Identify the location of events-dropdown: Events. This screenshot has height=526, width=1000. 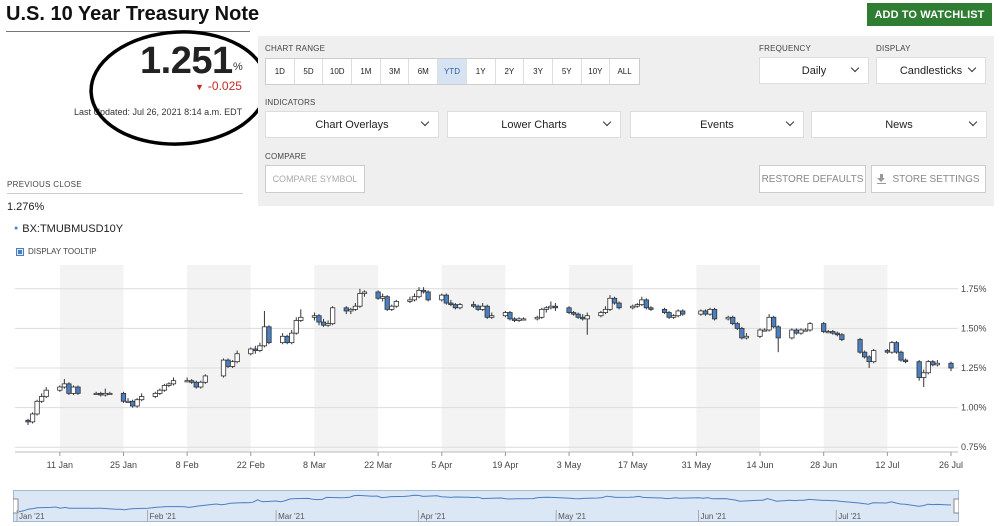
(717, 124).